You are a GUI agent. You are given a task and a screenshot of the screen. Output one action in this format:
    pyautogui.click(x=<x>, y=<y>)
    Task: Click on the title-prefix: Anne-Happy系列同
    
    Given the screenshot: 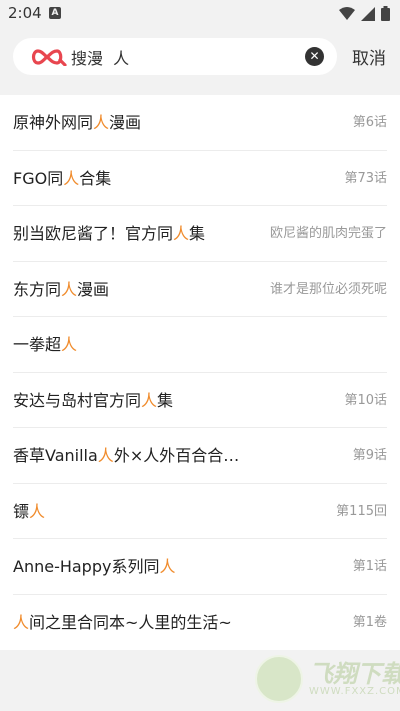 What is the action you would take?
    pyautogui.click(x=86, y=566)
    